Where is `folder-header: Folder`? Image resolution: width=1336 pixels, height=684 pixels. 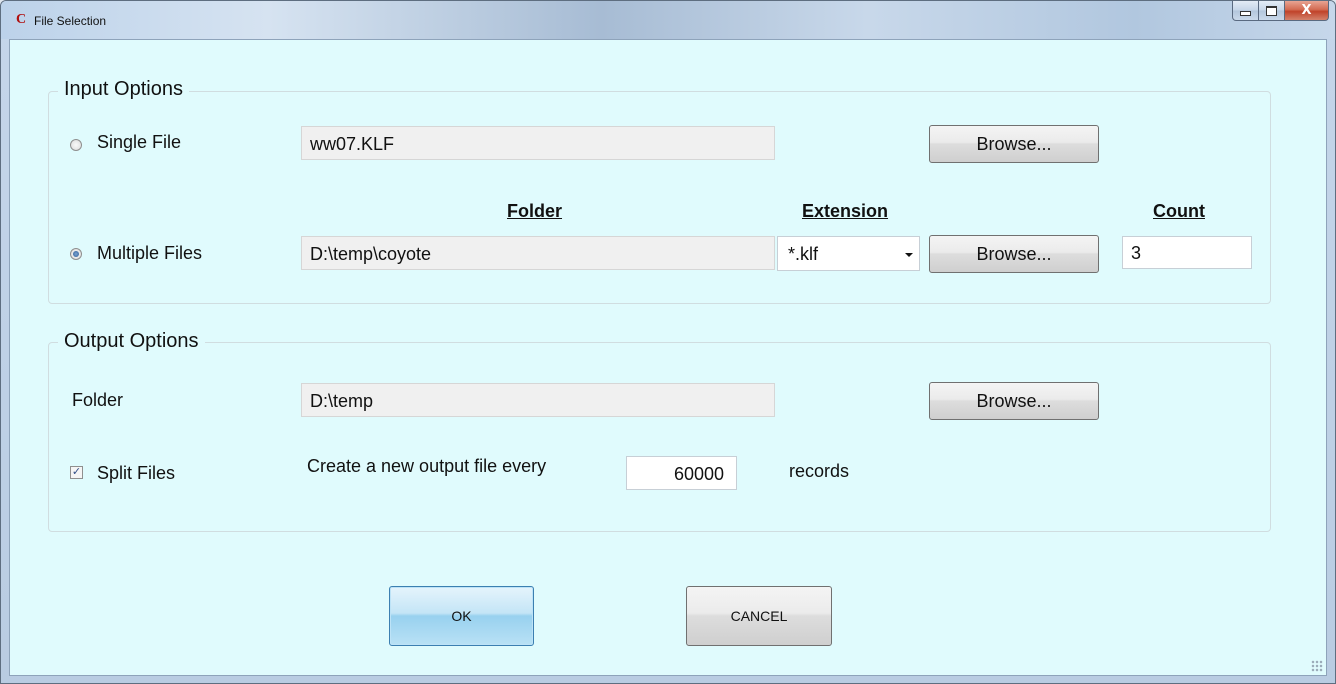 folder-header: Folder is located at coordinates (535, 211).